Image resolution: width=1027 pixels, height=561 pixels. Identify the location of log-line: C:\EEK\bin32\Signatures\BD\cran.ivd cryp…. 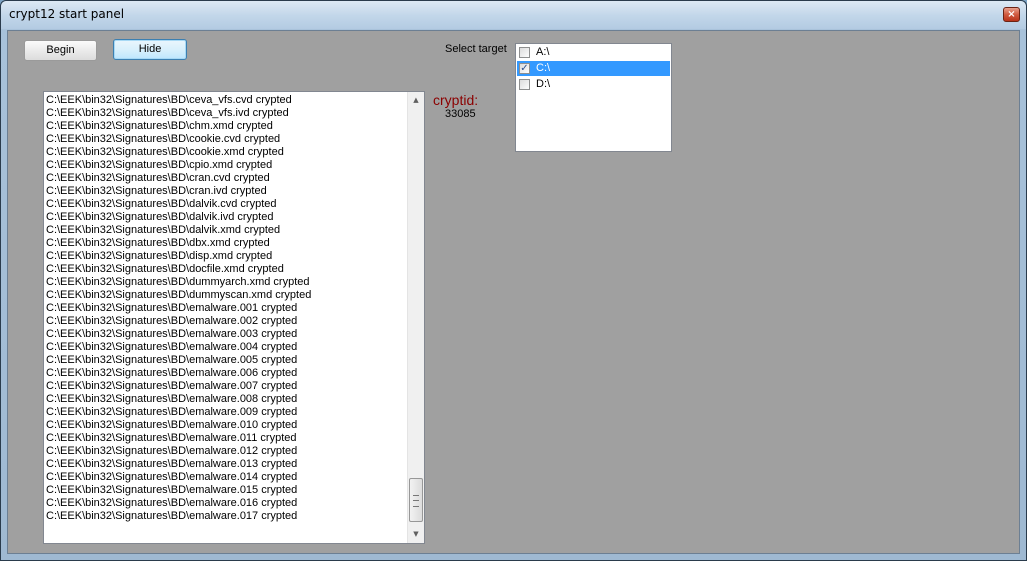
(156, 191).